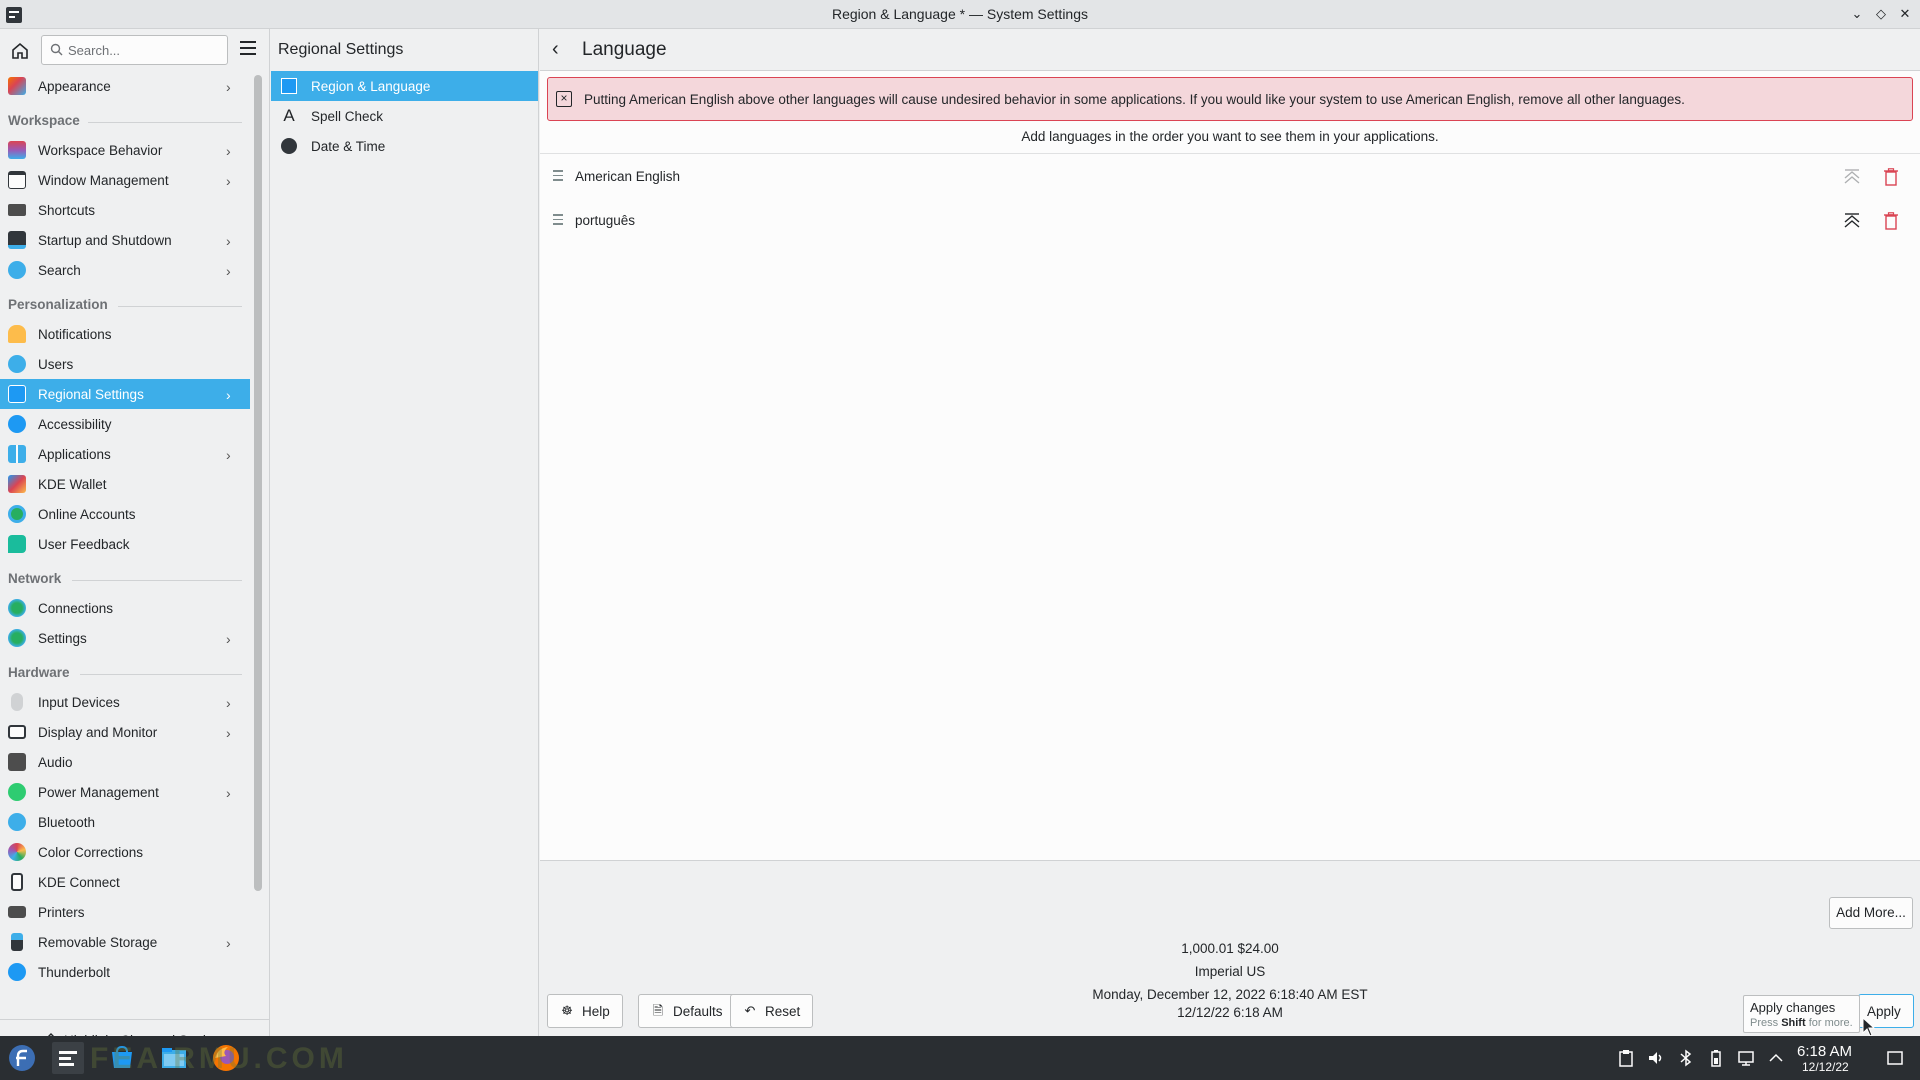  What do you see at coordinates (125, 334) in the screenshot?
I see `sidebar-item-notifications: Notifications` at bounding box center [125, 334].